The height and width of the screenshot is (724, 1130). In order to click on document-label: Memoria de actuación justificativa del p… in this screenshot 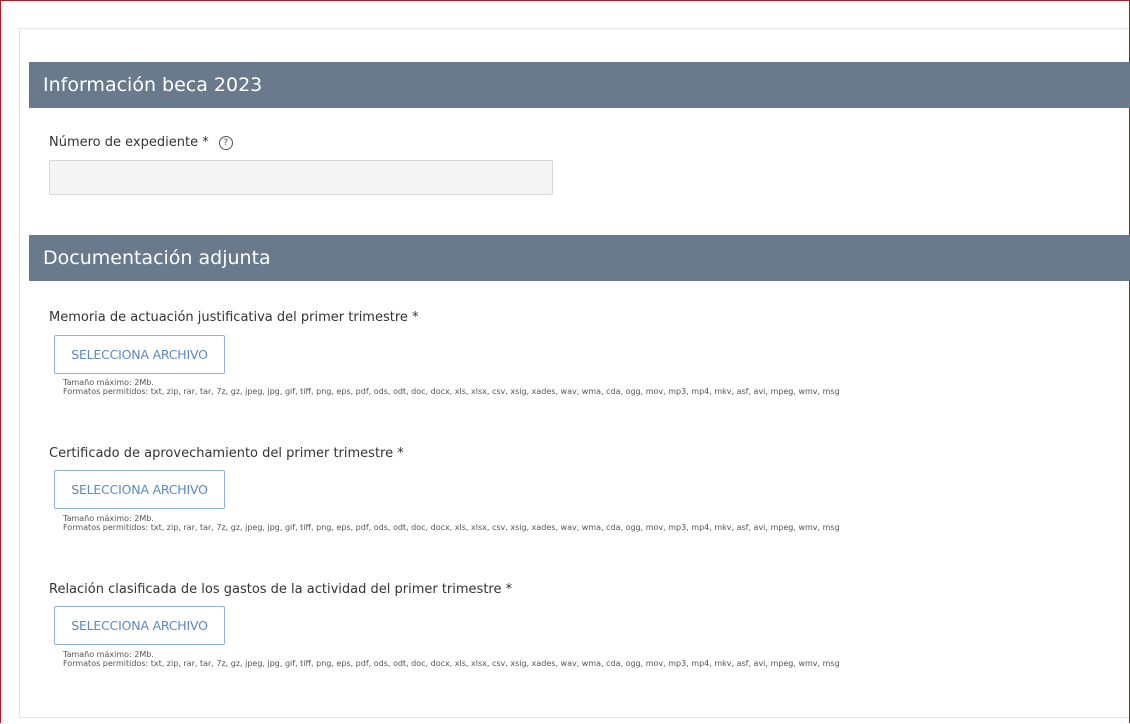, I will do `click(234, 317)`.